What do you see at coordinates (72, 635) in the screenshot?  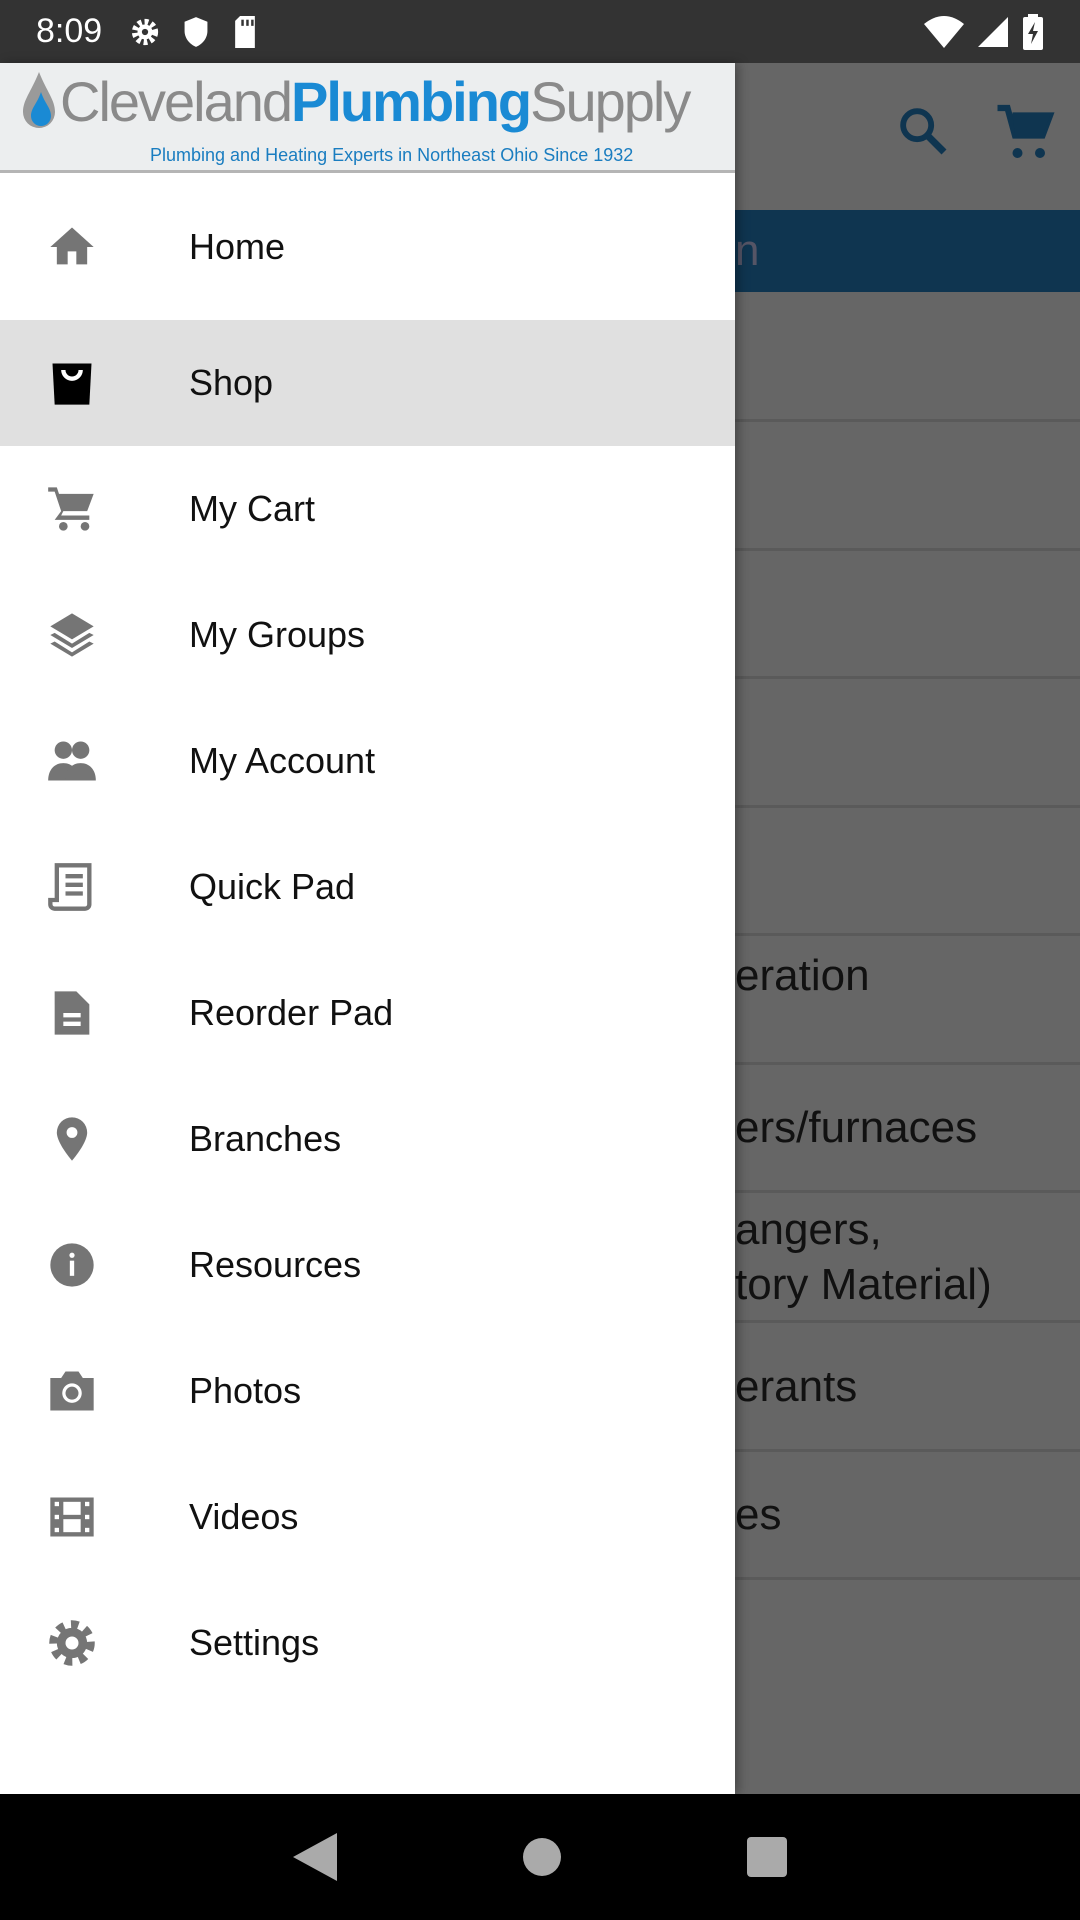 I see `layers-icon` at bounding box center [72, 635].